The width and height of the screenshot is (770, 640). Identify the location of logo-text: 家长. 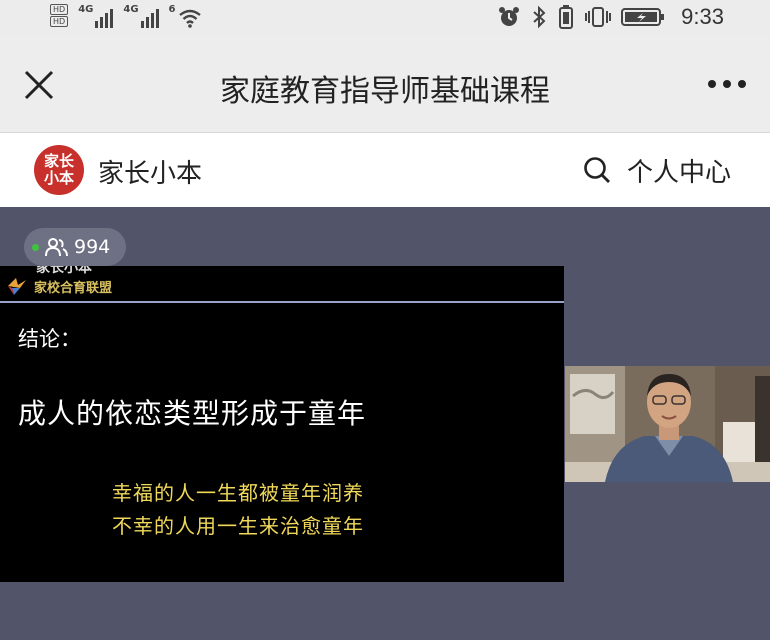
(58, 161).